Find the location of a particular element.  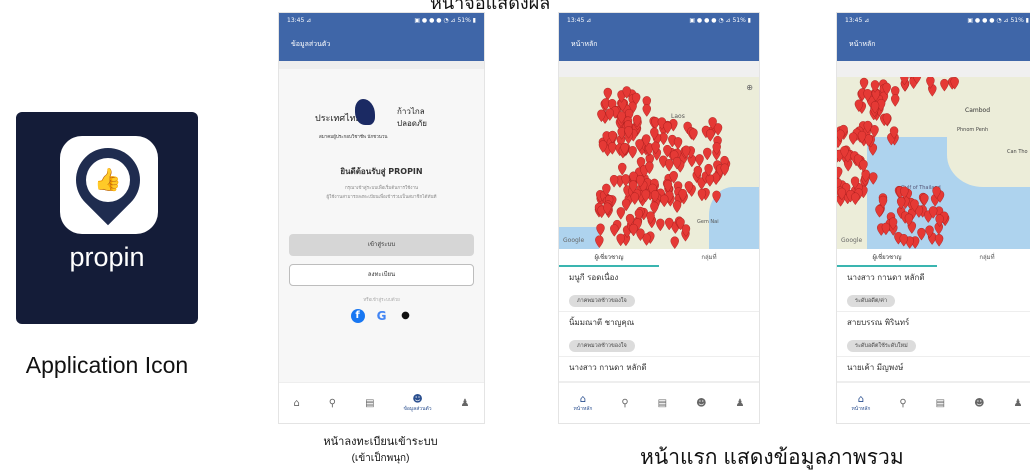

list-item-name: นิ้มมณาตี ชาญคุณ is located at coordinates (602, 322).